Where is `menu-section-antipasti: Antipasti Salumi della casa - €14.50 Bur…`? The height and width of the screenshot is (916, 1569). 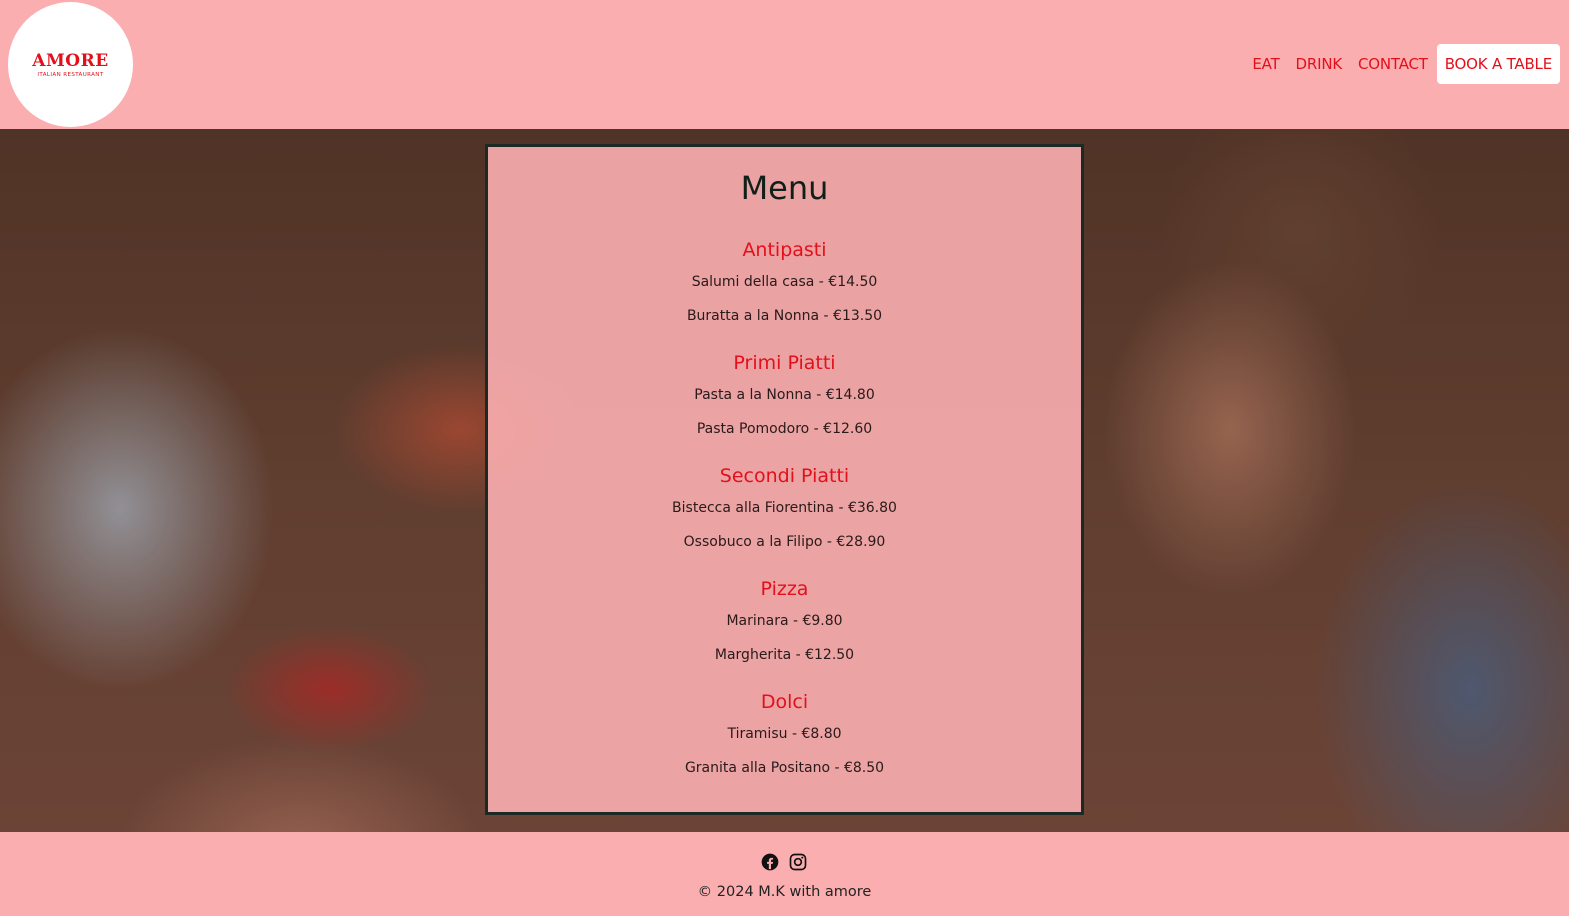 menu-section-antipasti: Antipasti Salumi della casa - €14.50 Bur… is located at coordinates (784, 281).